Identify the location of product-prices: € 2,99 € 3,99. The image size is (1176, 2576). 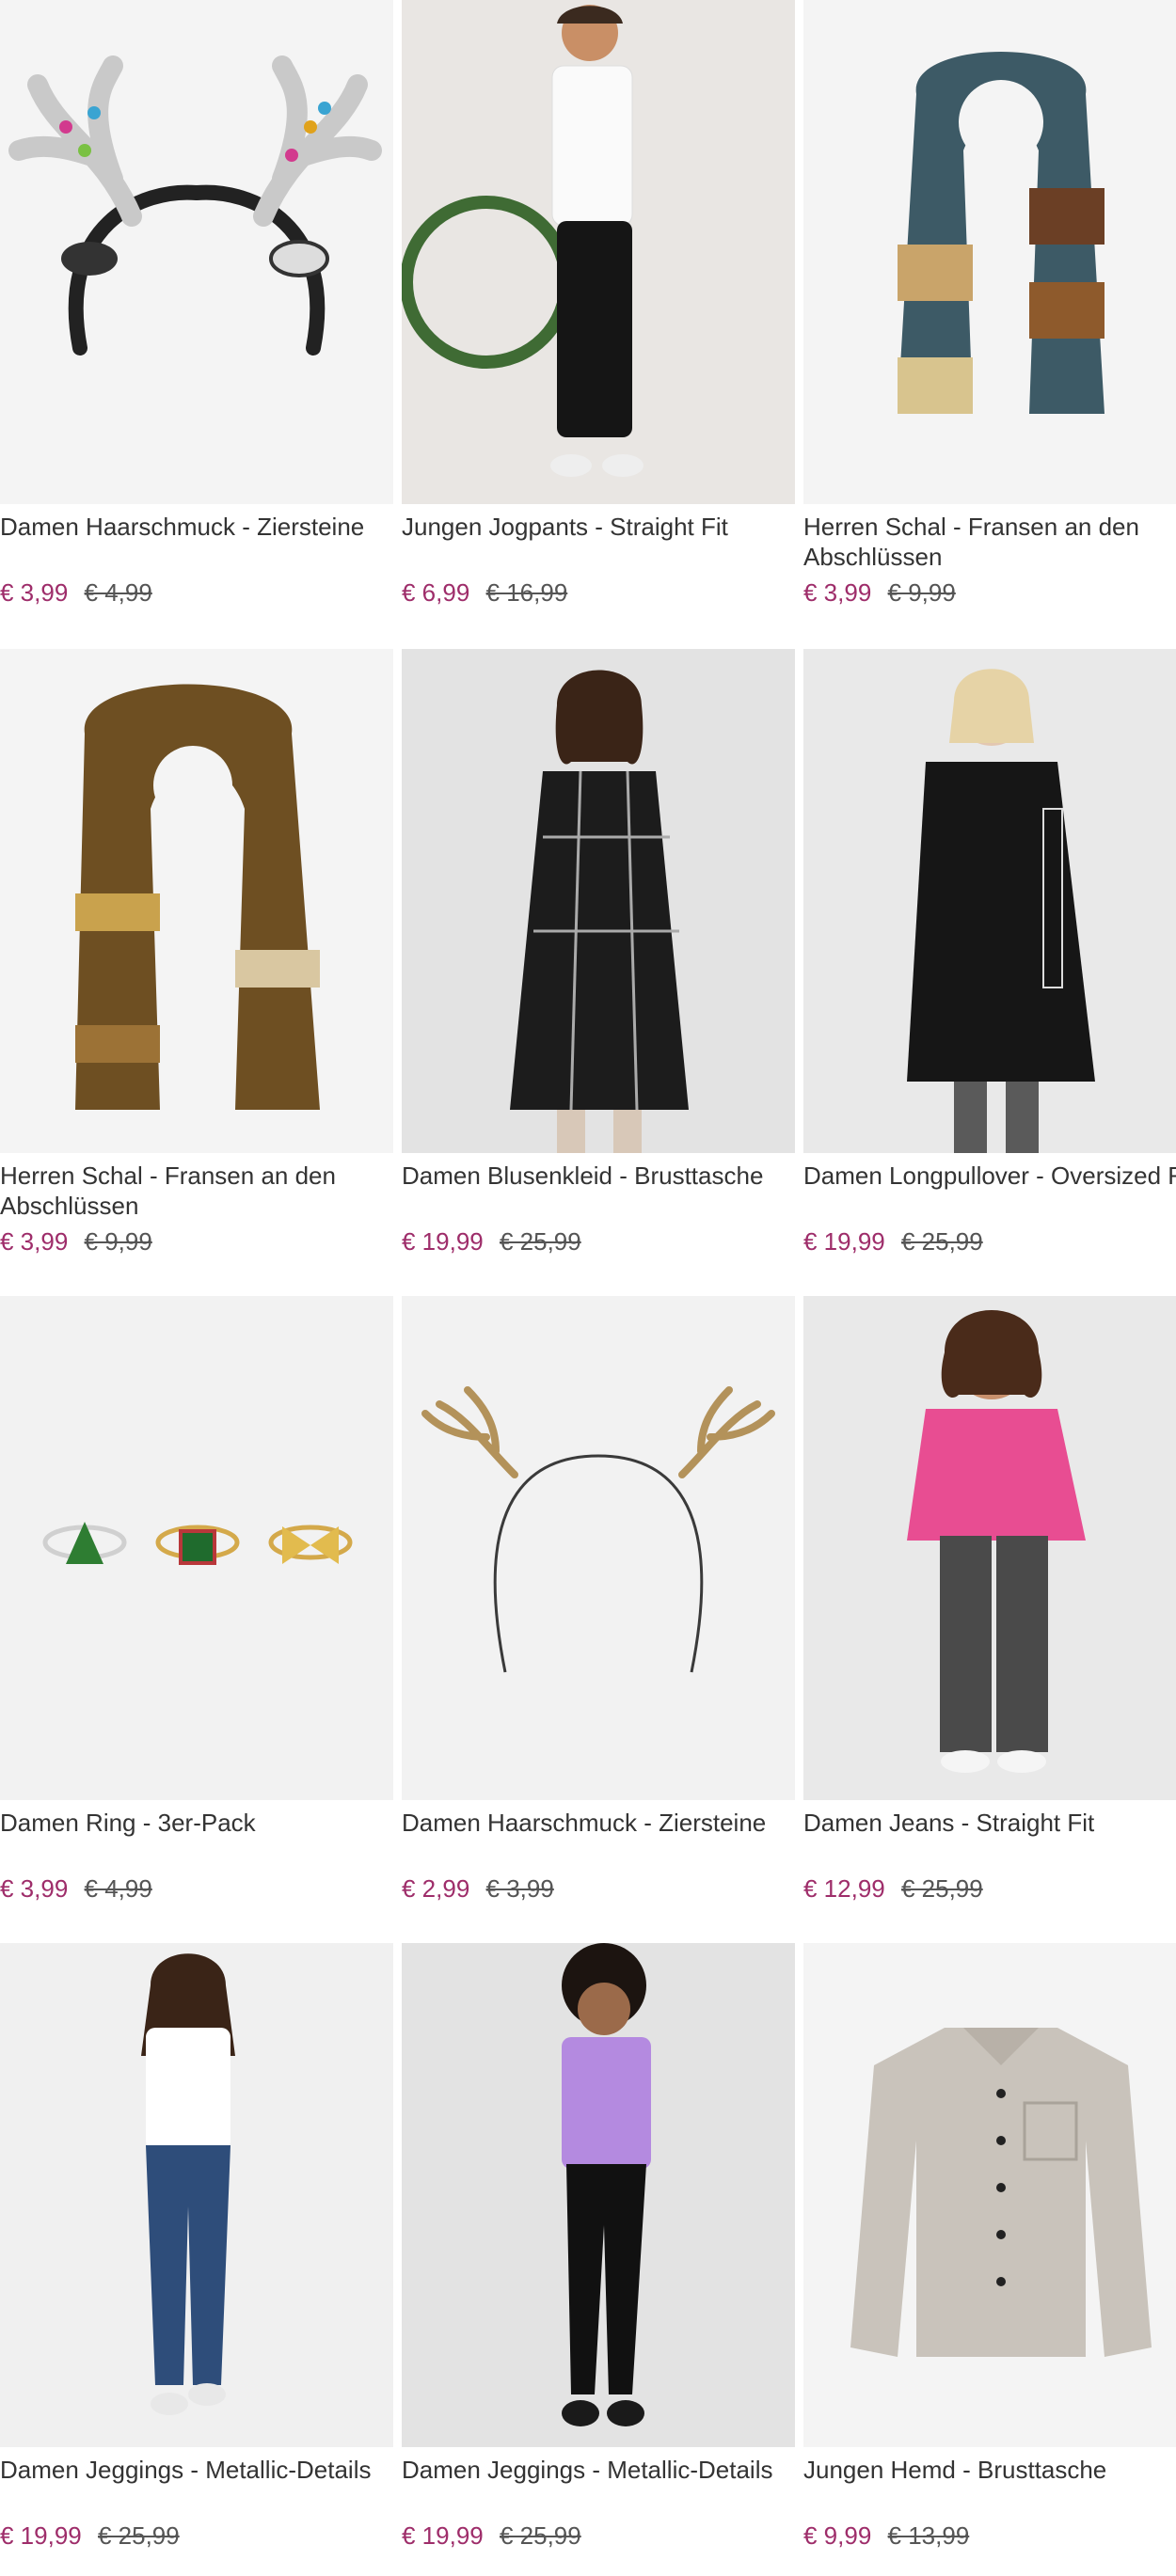
(478, 1888).